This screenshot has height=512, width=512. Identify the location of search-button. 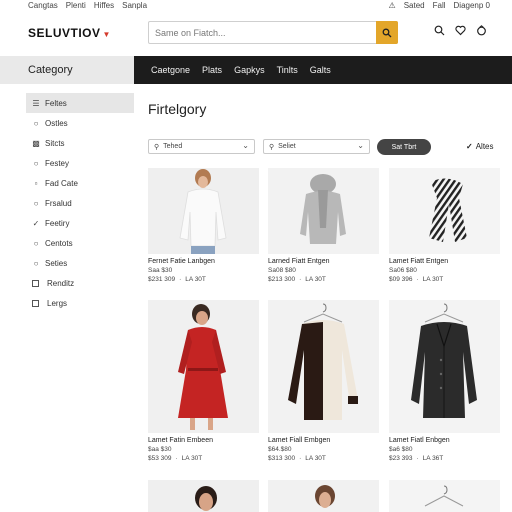
(387, 32).